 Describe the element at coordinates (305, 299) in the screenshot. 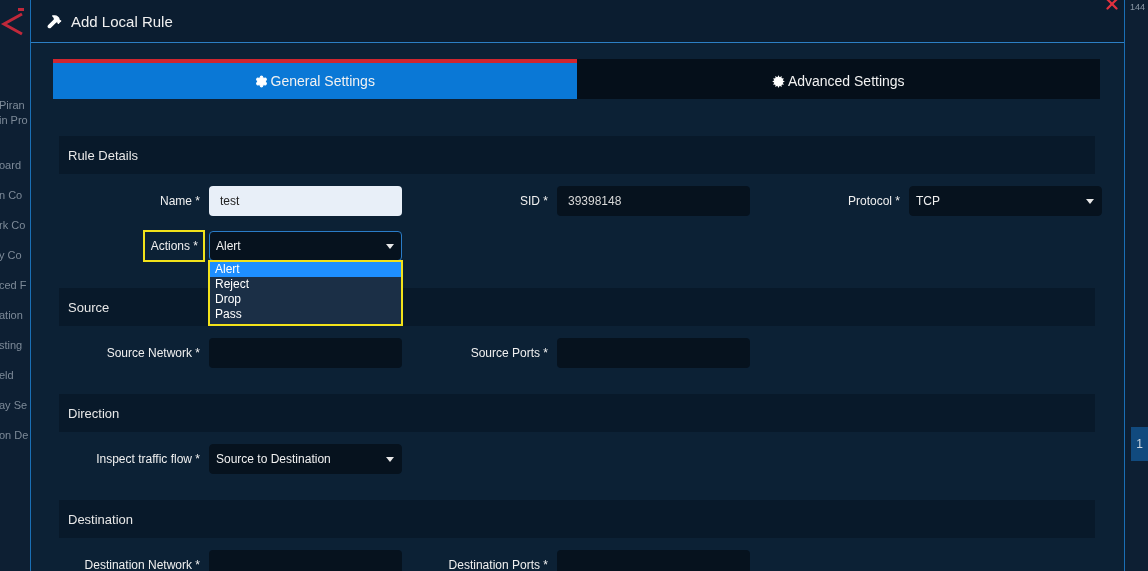

I see `dropdown-option: Drop` at that location.